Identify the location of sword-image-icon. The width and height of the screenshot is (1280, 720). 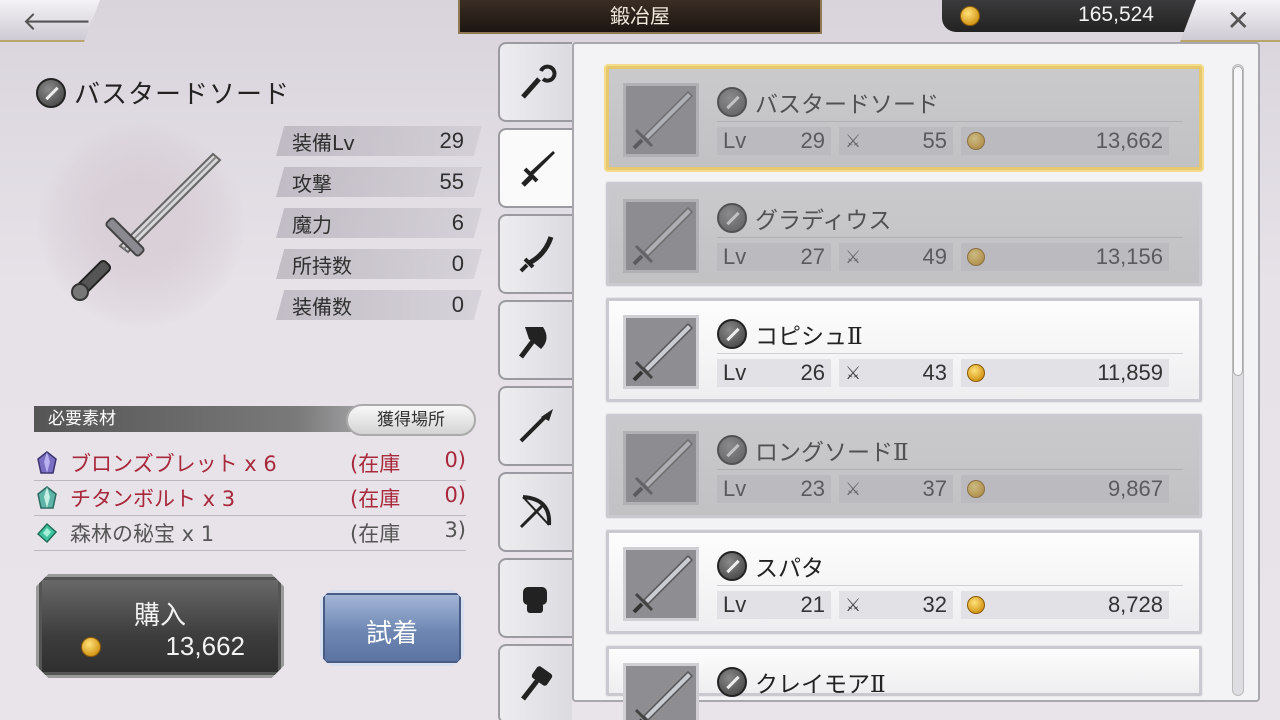
(146, 226).